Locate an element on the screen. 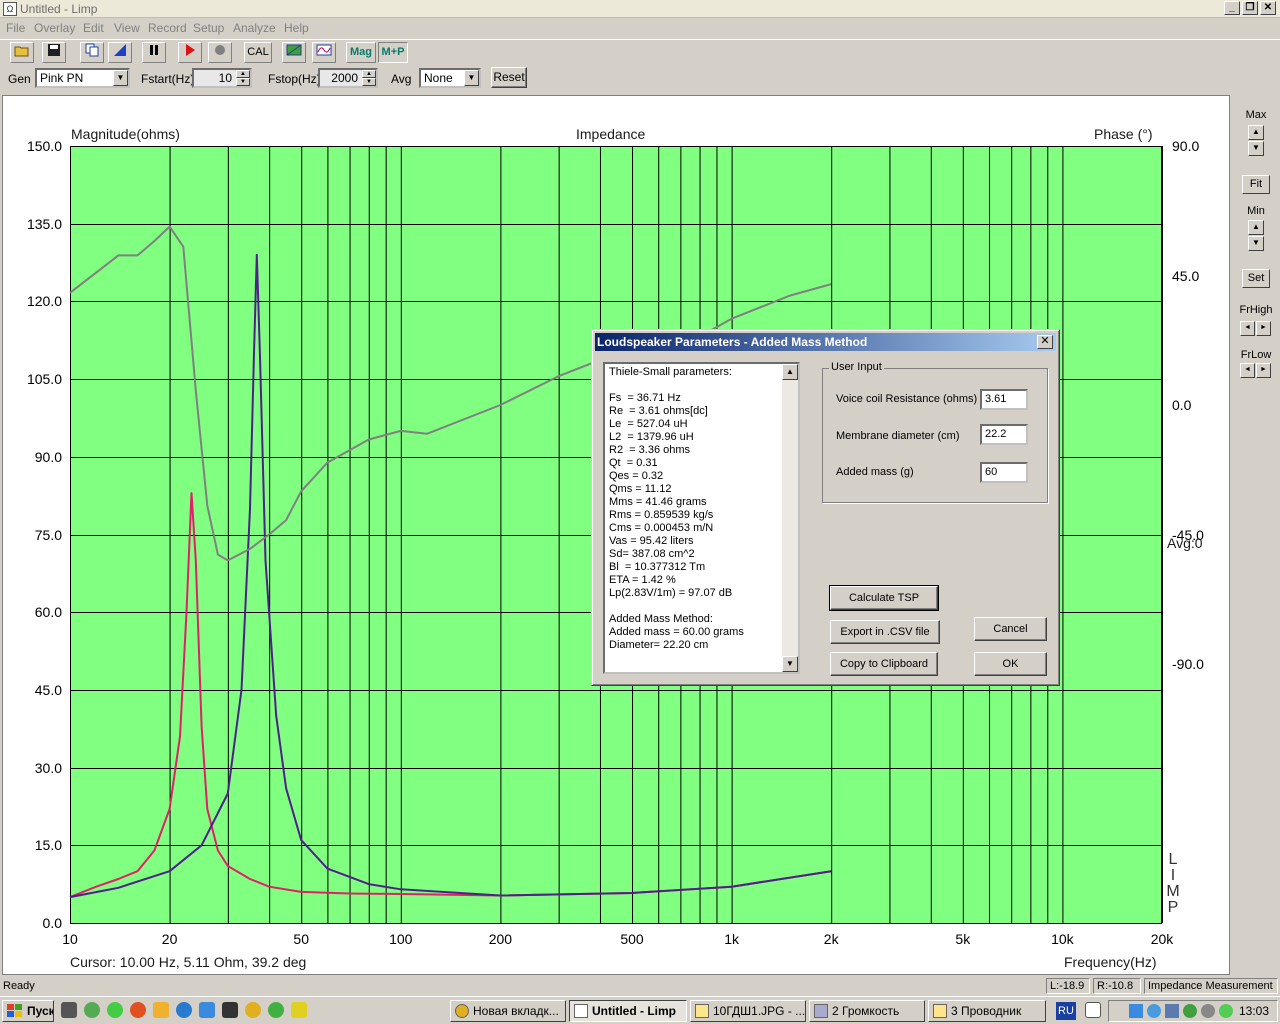 Image resolution: width=1280 pixels, height=1024 pixels. min-up-button: ▲ is located at coordinates (1256, 227).